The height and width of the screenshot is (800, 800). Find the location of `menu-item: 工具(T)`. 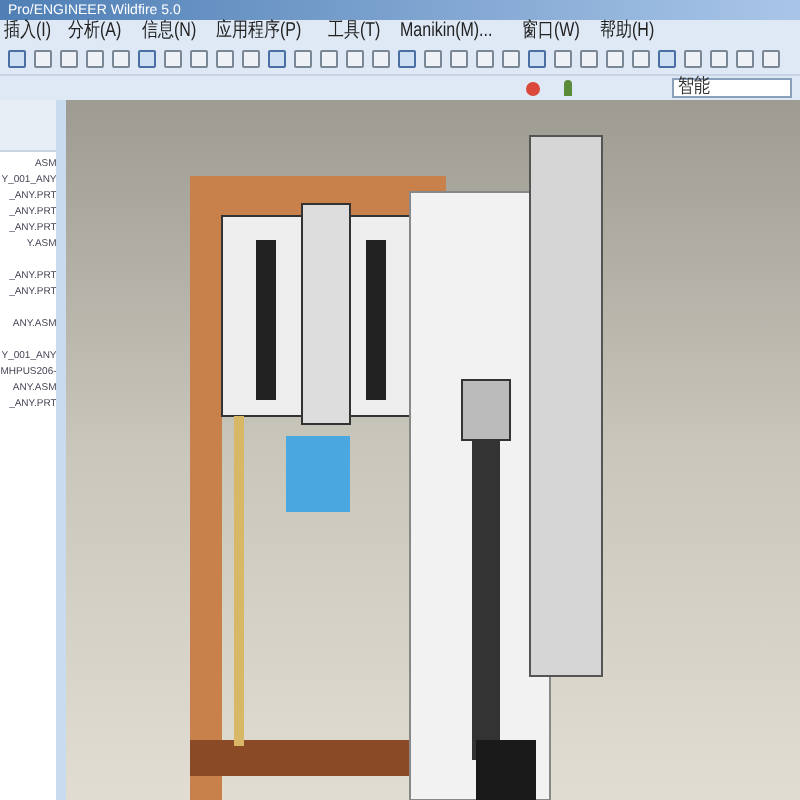

menu-item: 工具(T) is located at coordinates (354, 31).